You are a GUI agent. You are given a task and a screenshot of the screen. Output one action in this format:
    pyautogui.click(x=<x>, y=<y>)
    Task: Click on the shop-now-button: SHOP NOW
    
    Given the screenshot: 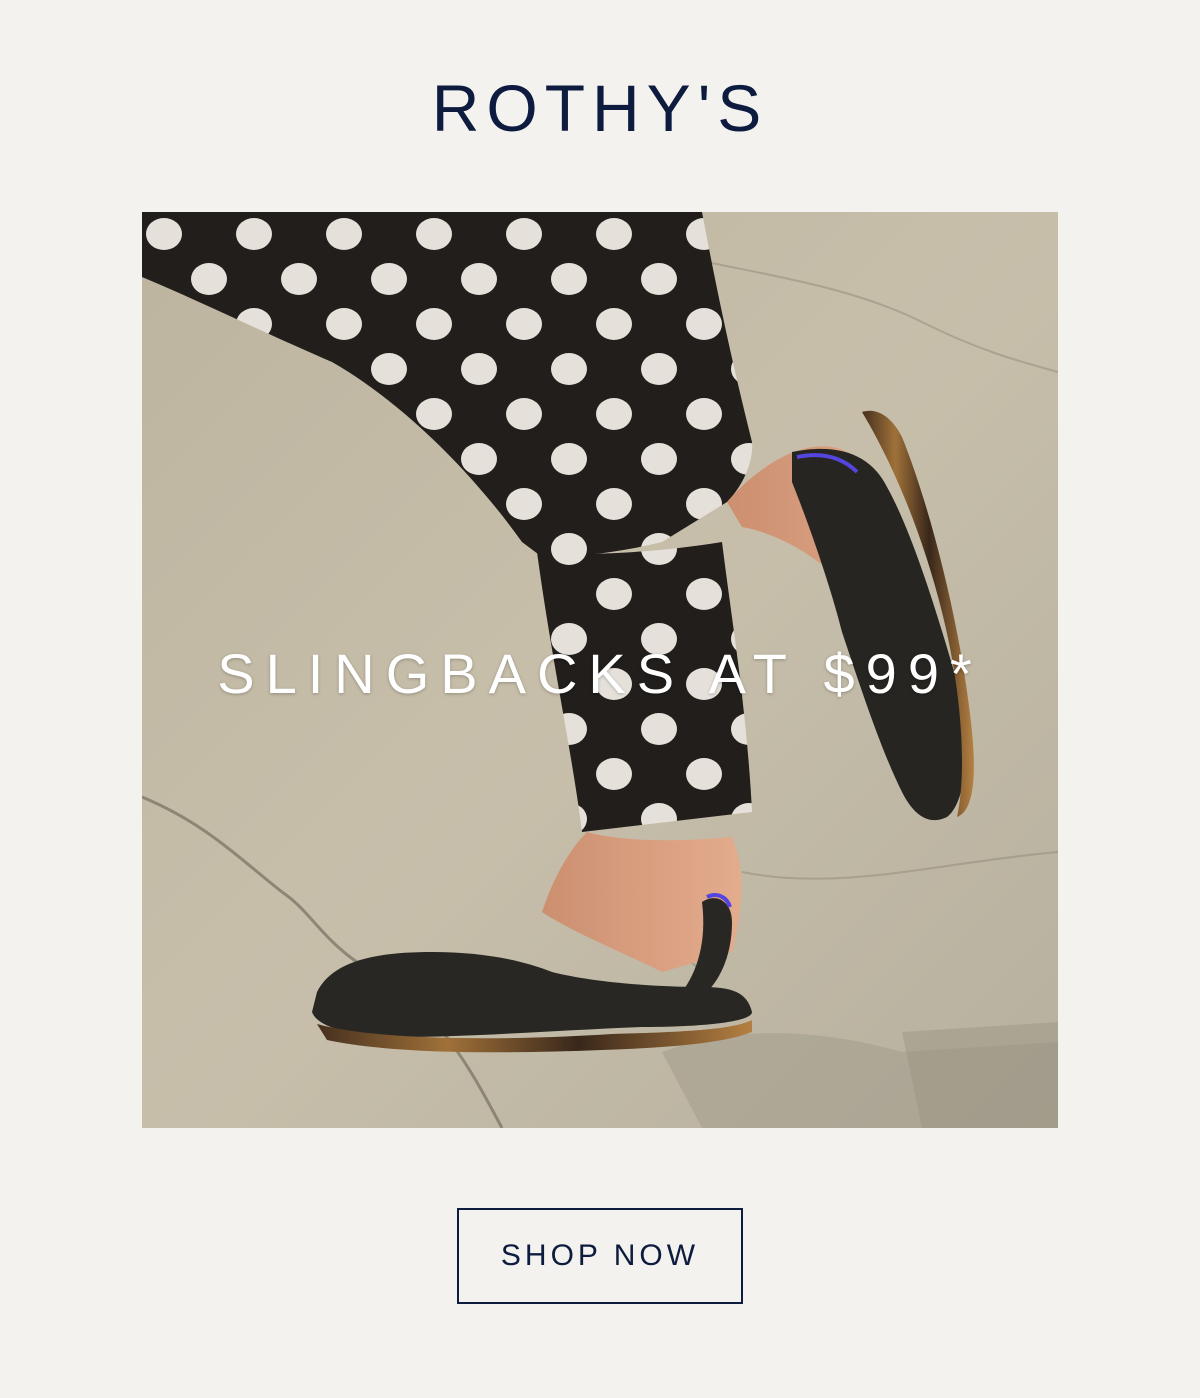 What is the action you would take?
    pyautogui.click(x=600, y=1256)
    